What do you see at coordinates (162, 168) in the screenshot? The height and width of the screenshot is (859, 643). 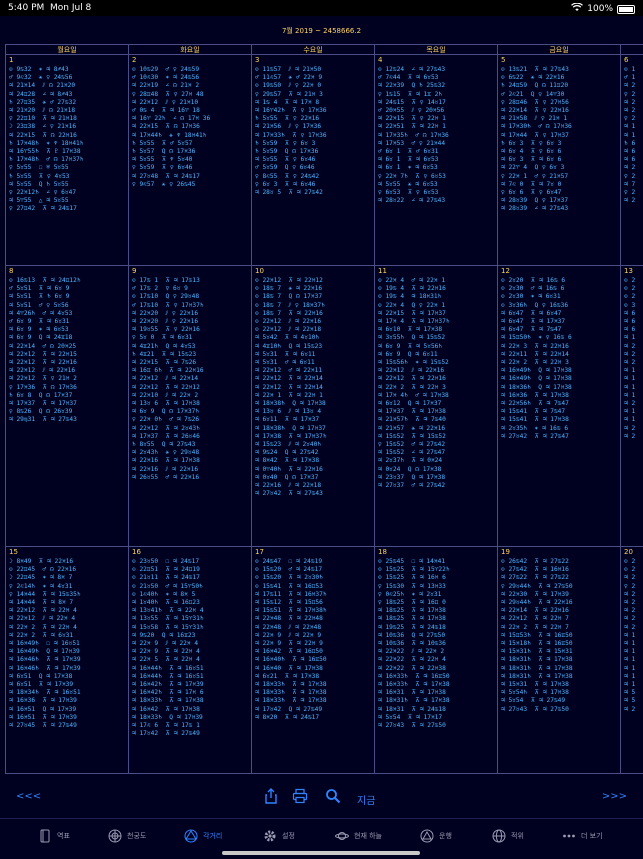 I see `aspect-entry: ♀ 5♉59 ⊼ ♀ 6♉46` at bounding box center [162, 168].